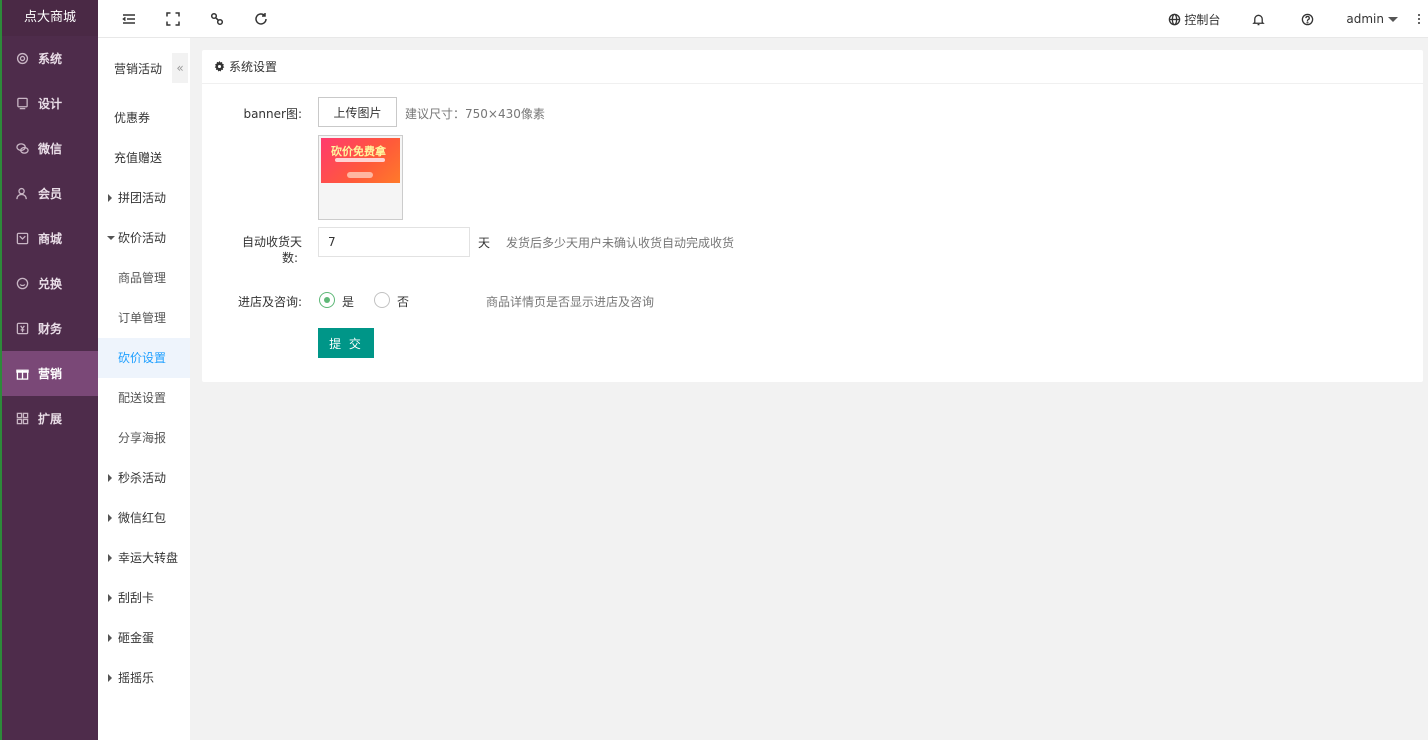 This screenshot has width=1428, height=740. What do you see at coordinates (144, 118) in the screenshot?
I see `subnav-item-coupon: 优惠券` at bounding box center [144, 118].